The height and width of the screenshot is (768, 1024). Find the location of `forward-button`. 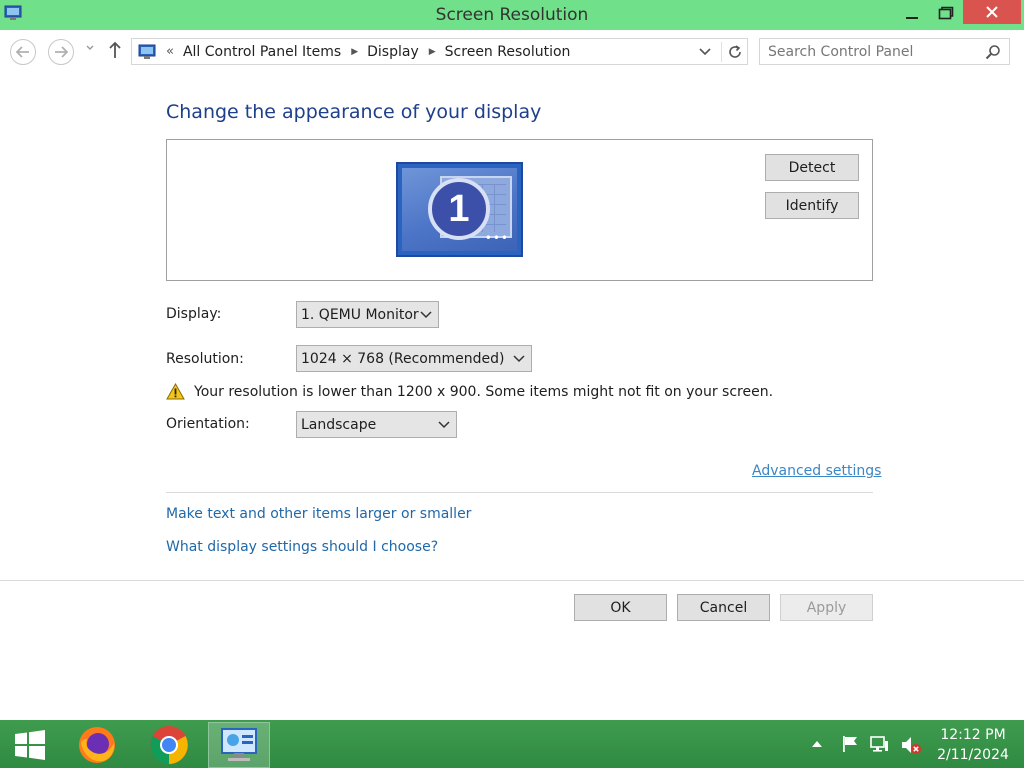

forward-button is located at coordinates (61, 52).